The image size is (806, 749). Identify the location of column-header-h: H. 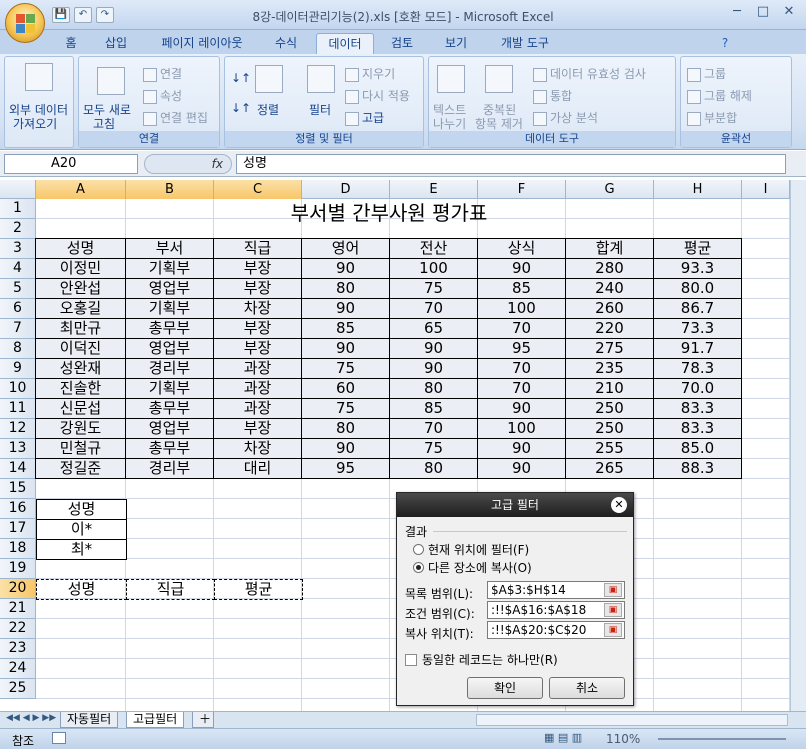
(698, 189).